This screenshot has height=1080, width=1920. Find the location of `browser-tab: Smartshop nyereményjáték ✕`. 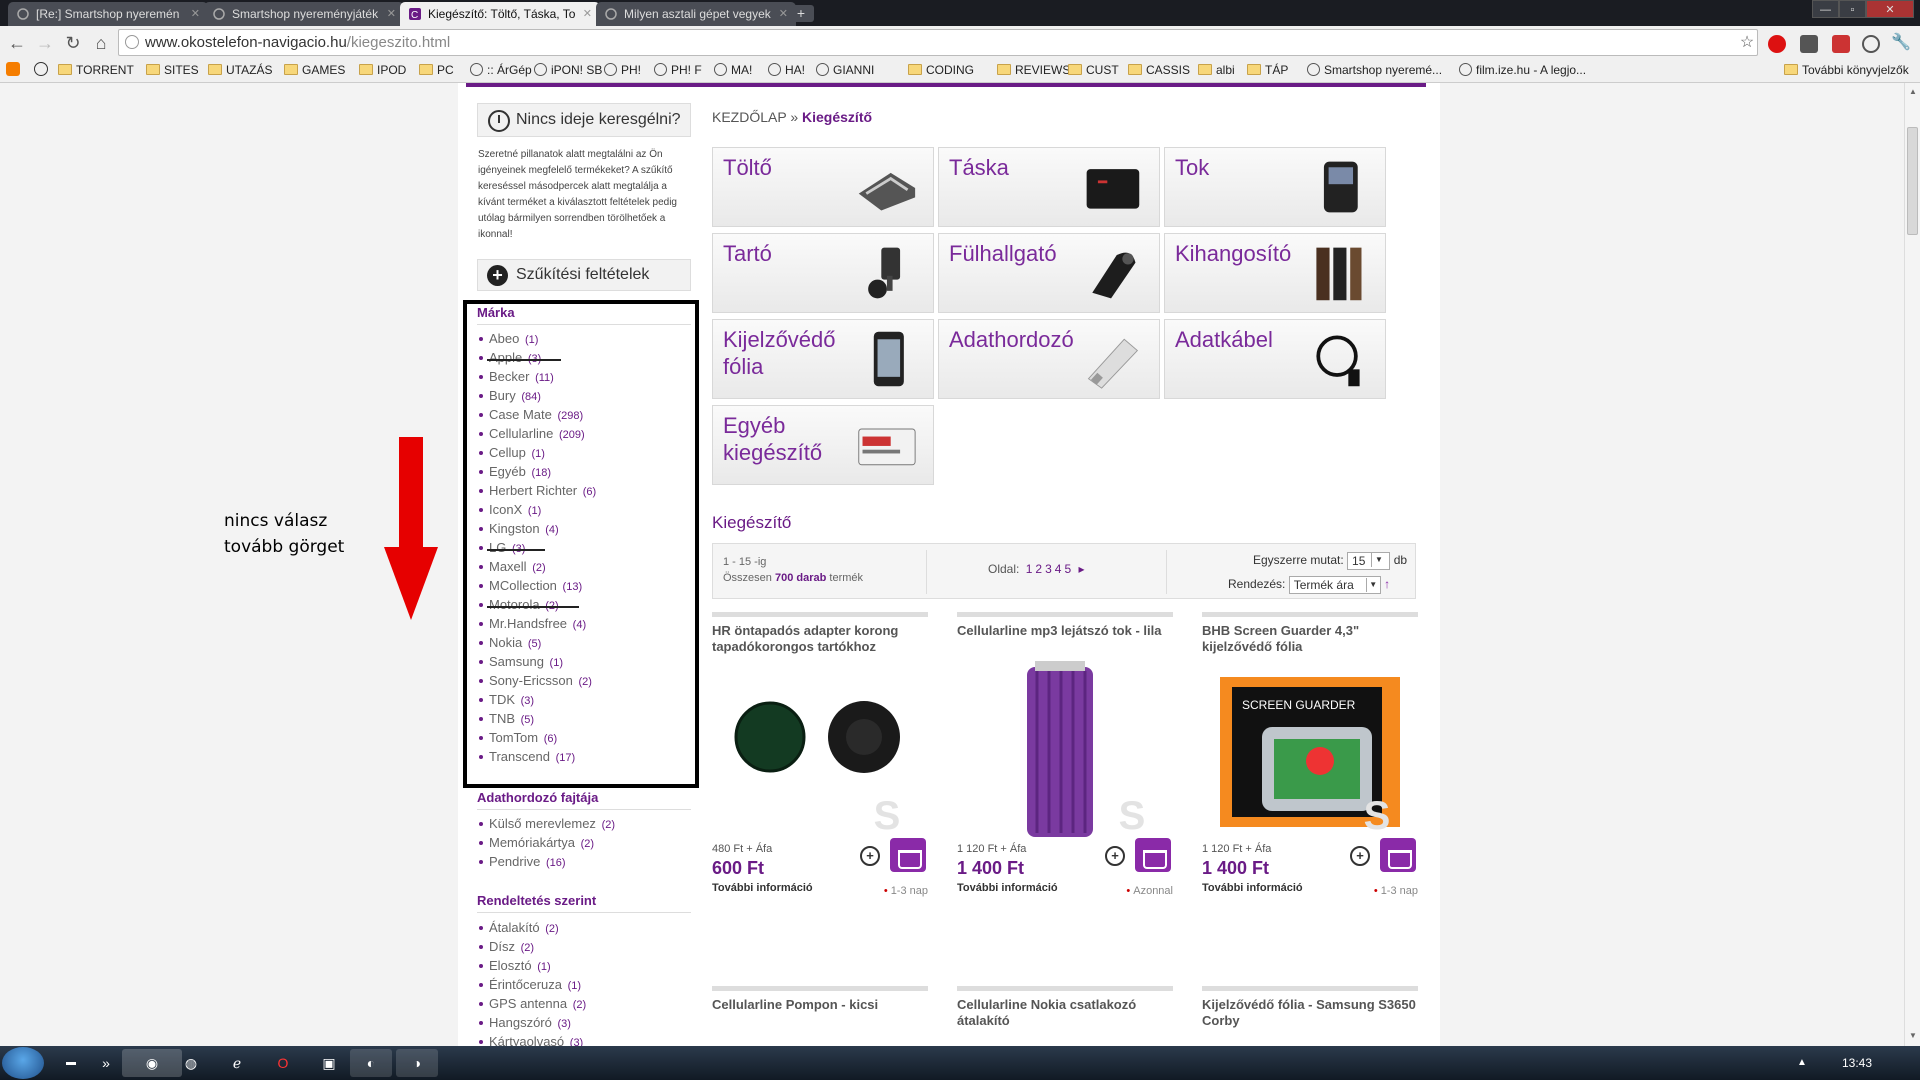

browser-tab: Smartshop nyereményjáték ✕ is located at coordinates (304, 14).